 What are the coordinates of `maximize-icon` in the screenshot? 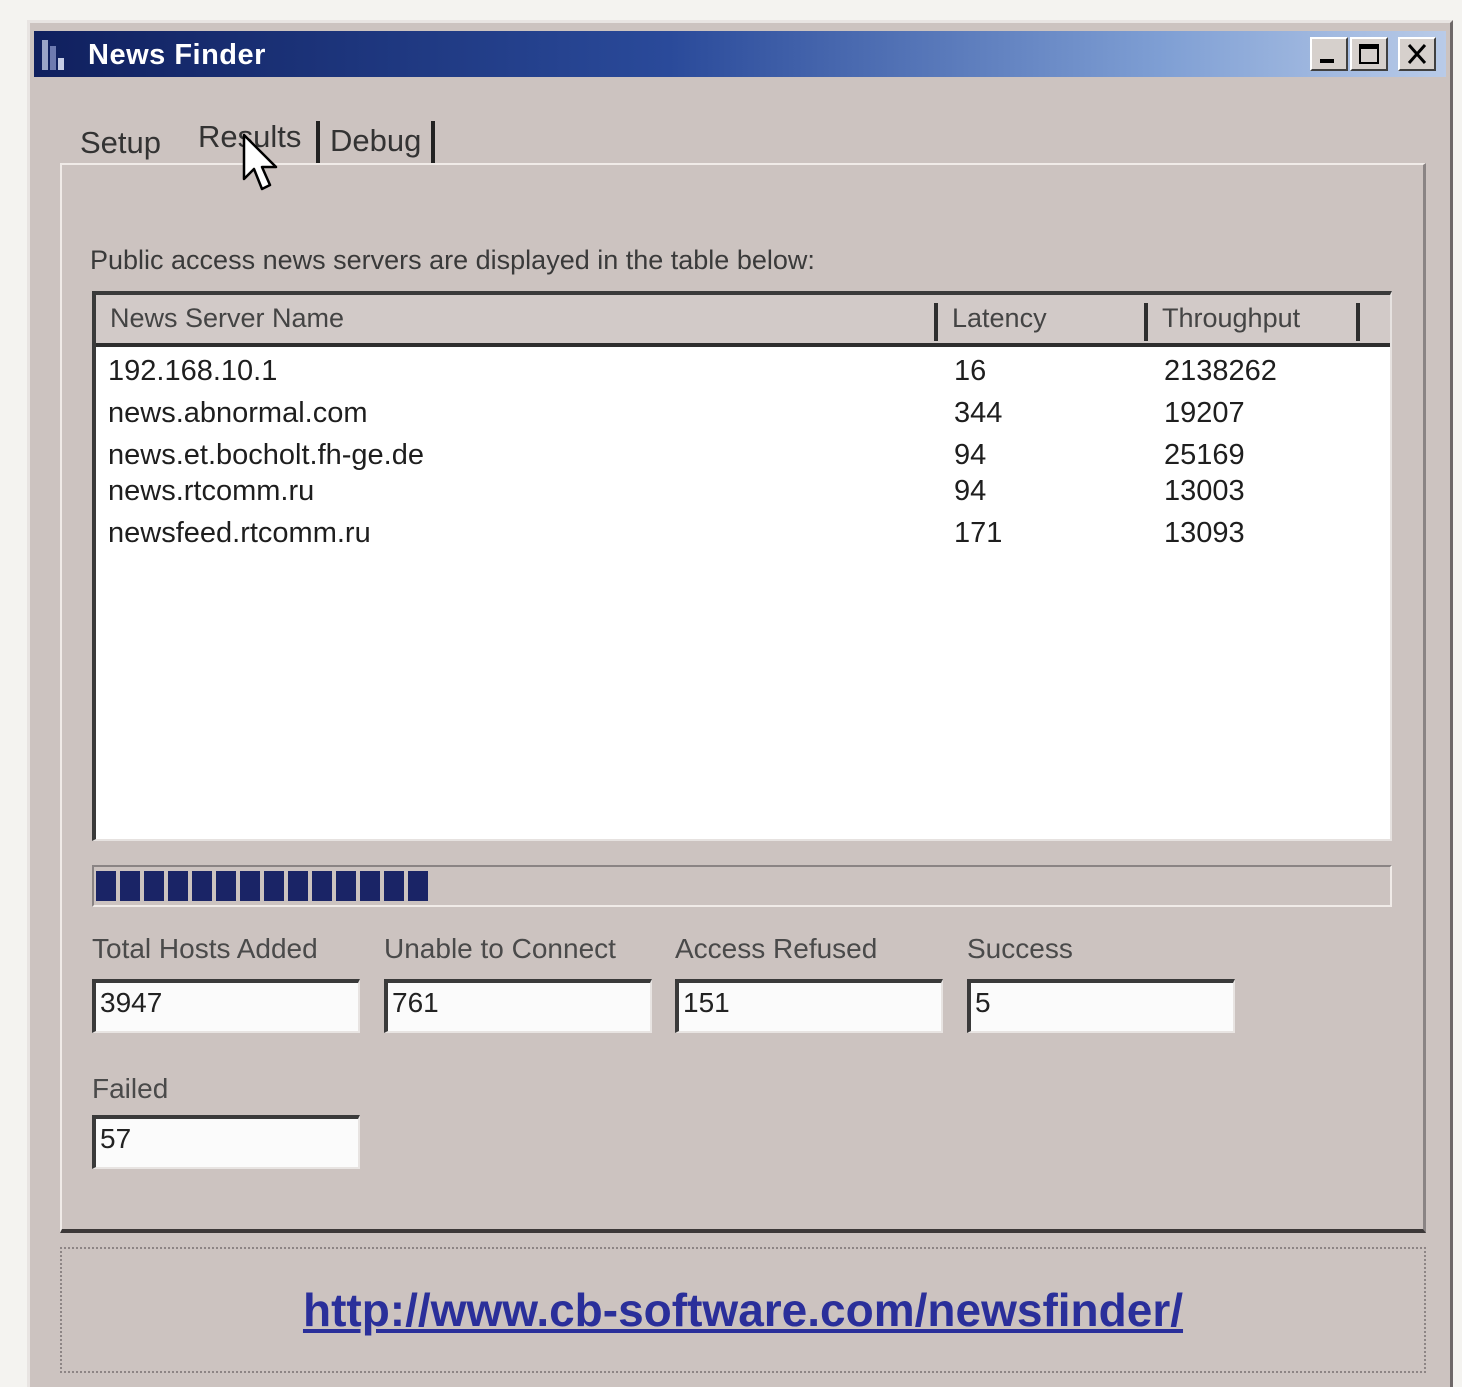 It's located at (1369, 54).